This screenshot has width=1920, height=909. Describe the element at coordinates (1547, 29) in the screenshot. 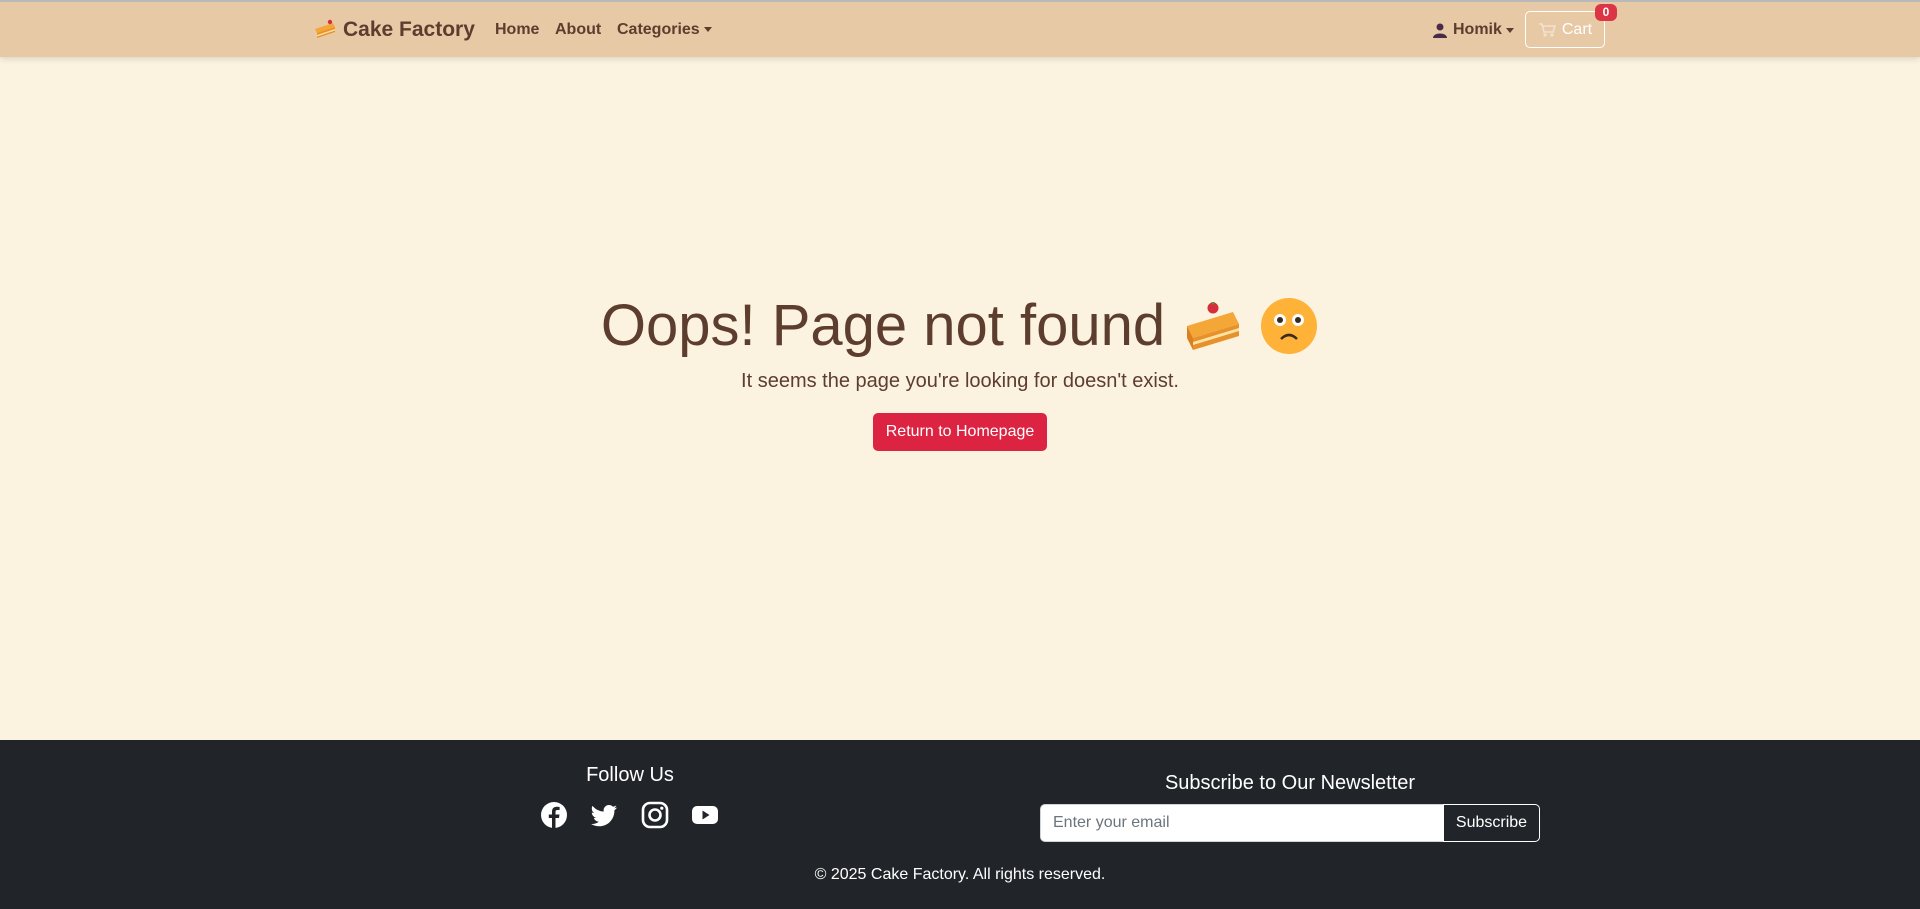

I see `cart-icon` at that location.